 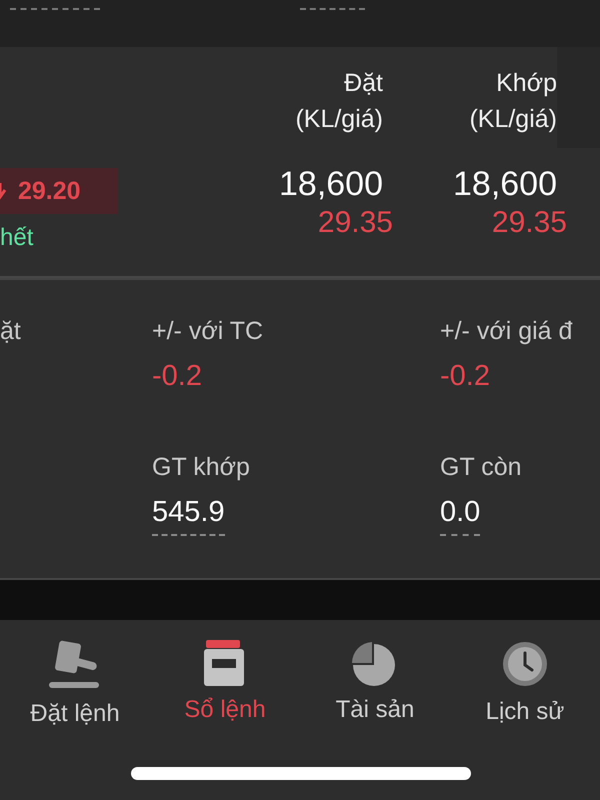 What do you see at coordinates (75, 695) in the screenshot?
I see `nav-tab: Đặt lệnh` at bounding box center [75, 695].